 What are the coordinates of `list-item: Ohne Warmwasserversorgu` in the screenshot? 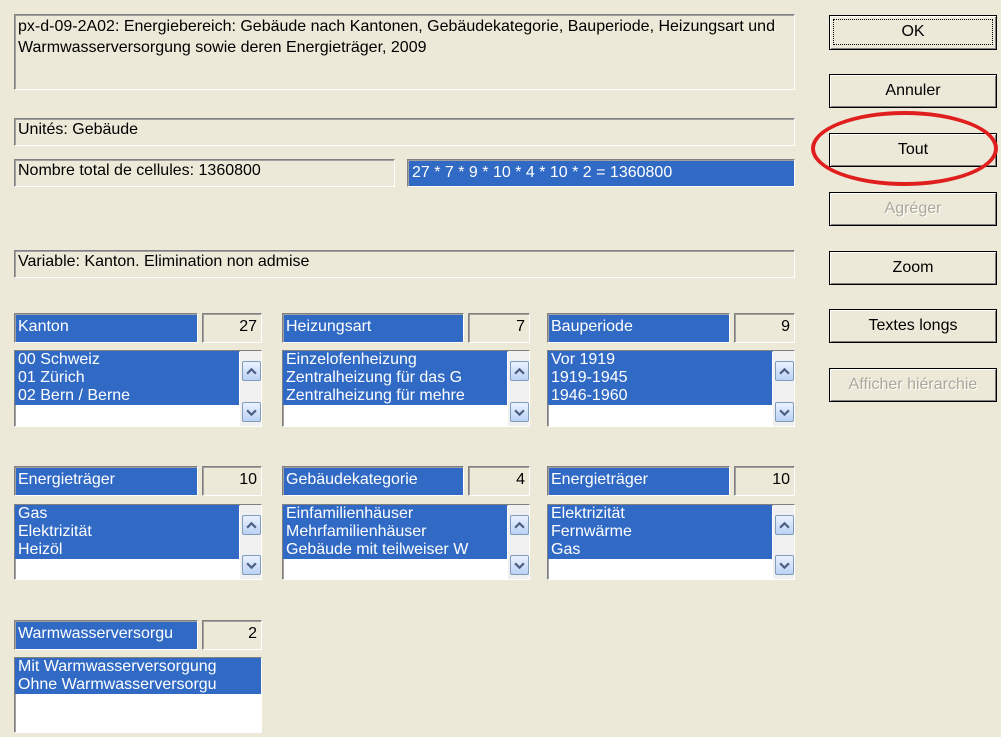 It's located at (138, 685).